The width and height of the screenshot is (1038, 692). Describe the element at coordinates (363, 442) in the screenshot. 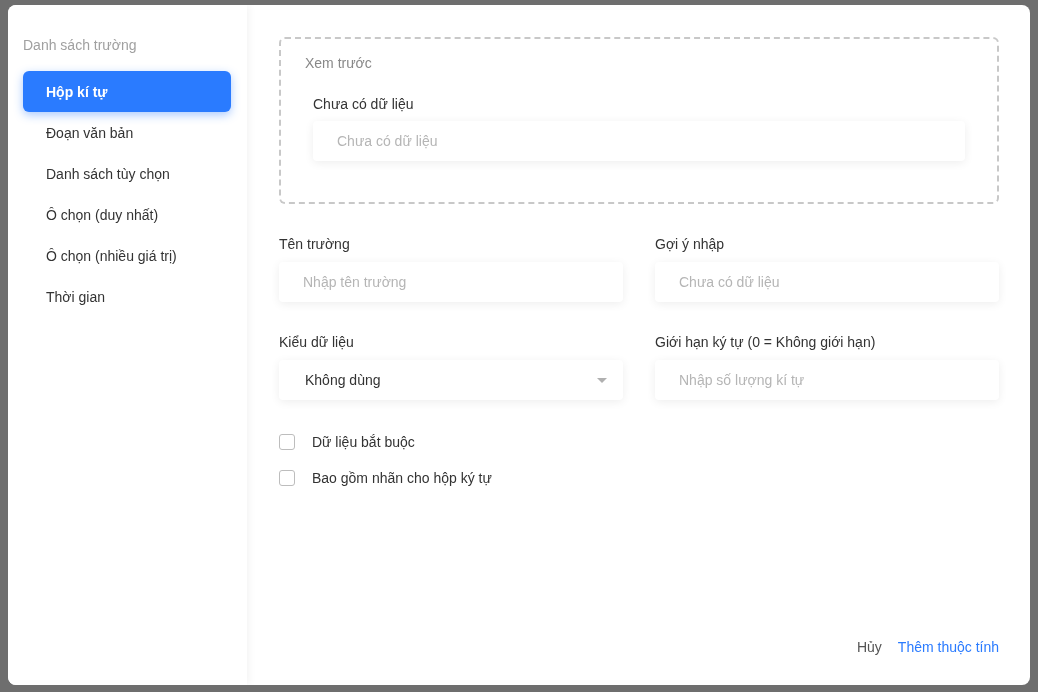

I see `checkbox-label: Dữ liệu bắt buộc` at that location.